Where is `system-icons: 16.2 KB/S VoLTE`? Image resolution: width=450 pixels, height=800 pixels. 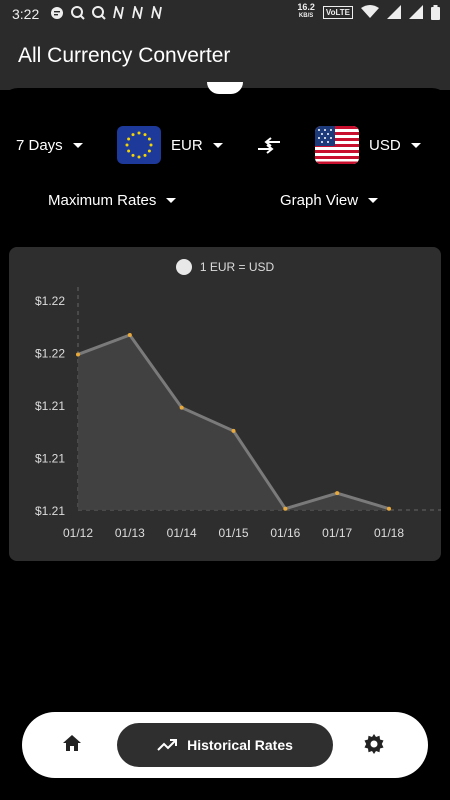
system-icons: 16.2 KB/S VoLTE is located at coordinates (368, 12).